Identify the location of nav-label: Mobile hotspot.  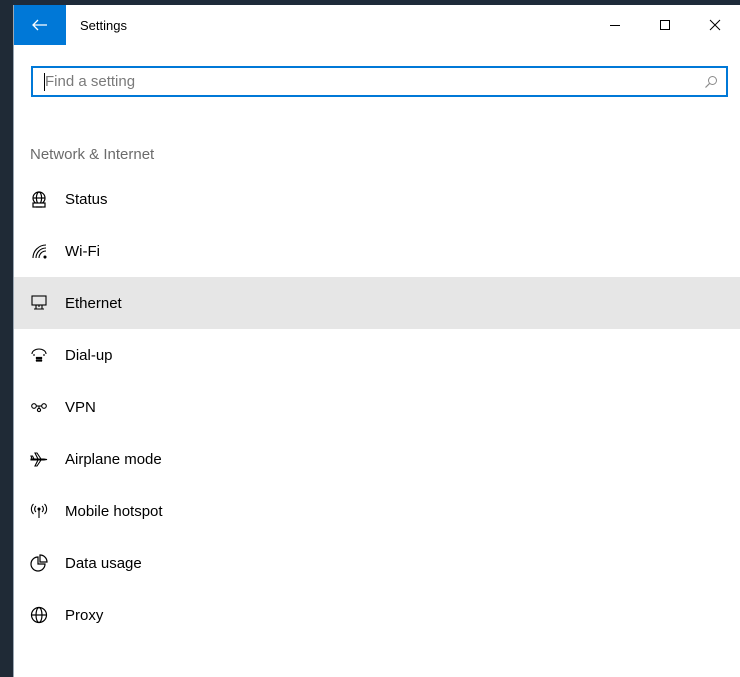
(114, 511).